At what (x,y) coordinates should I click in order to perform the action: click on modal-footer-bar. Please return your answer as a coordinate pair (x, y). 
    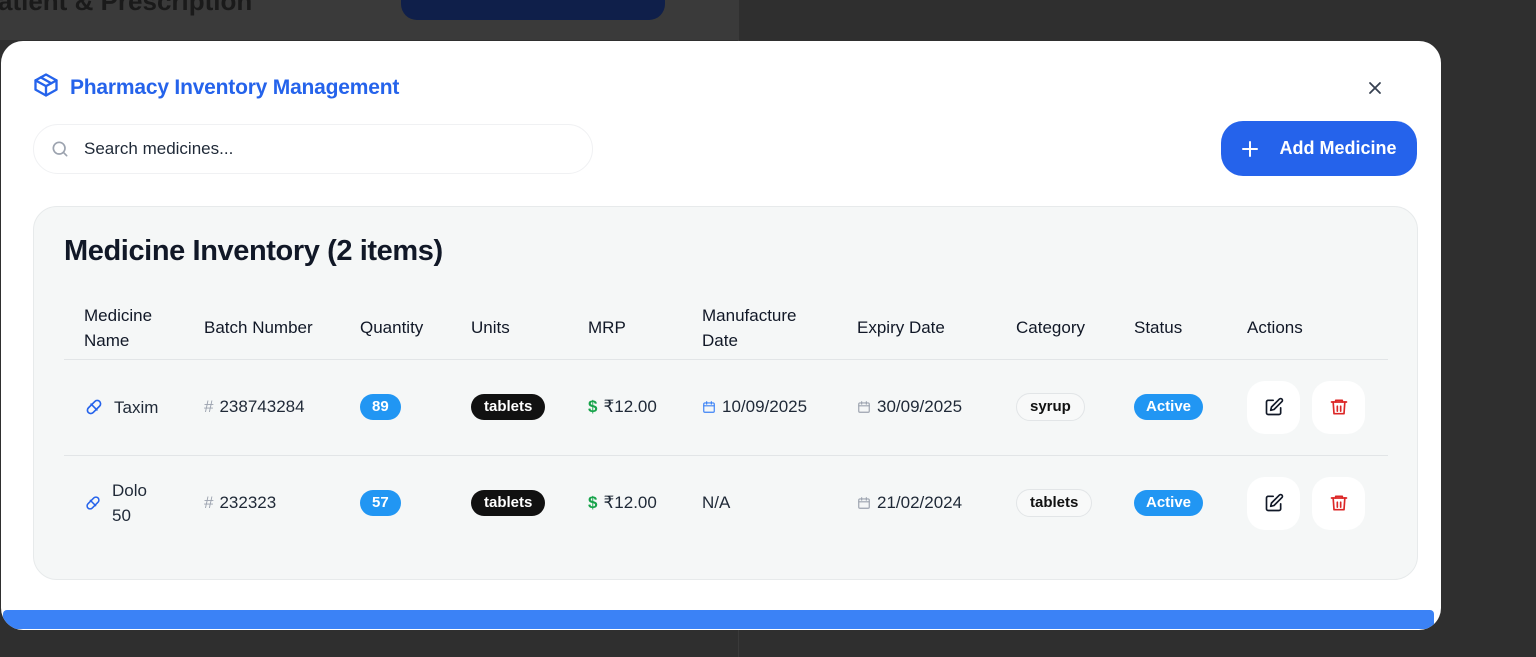
    Looking at the image, I should click on (718, 619).